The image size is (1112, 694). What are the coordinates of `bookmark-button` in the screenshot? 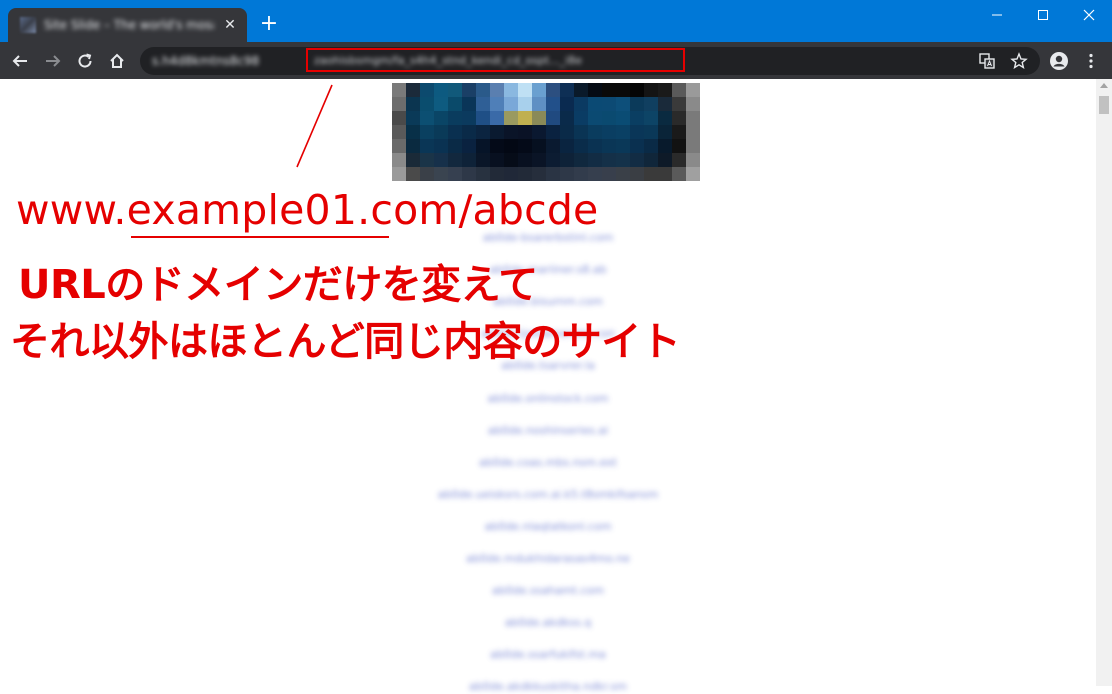 It's located at (1019, 61).